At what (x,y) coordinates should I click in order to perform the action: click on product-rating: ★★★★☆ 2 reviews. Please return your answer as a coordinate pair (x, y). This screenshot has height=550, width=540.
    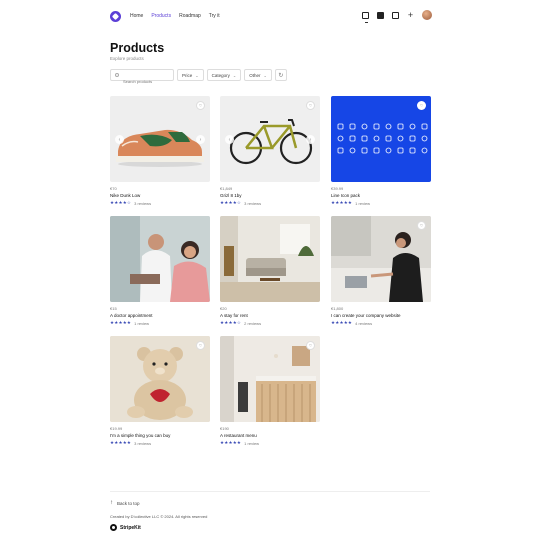
    Looking at the image, I should click on (270, 323).